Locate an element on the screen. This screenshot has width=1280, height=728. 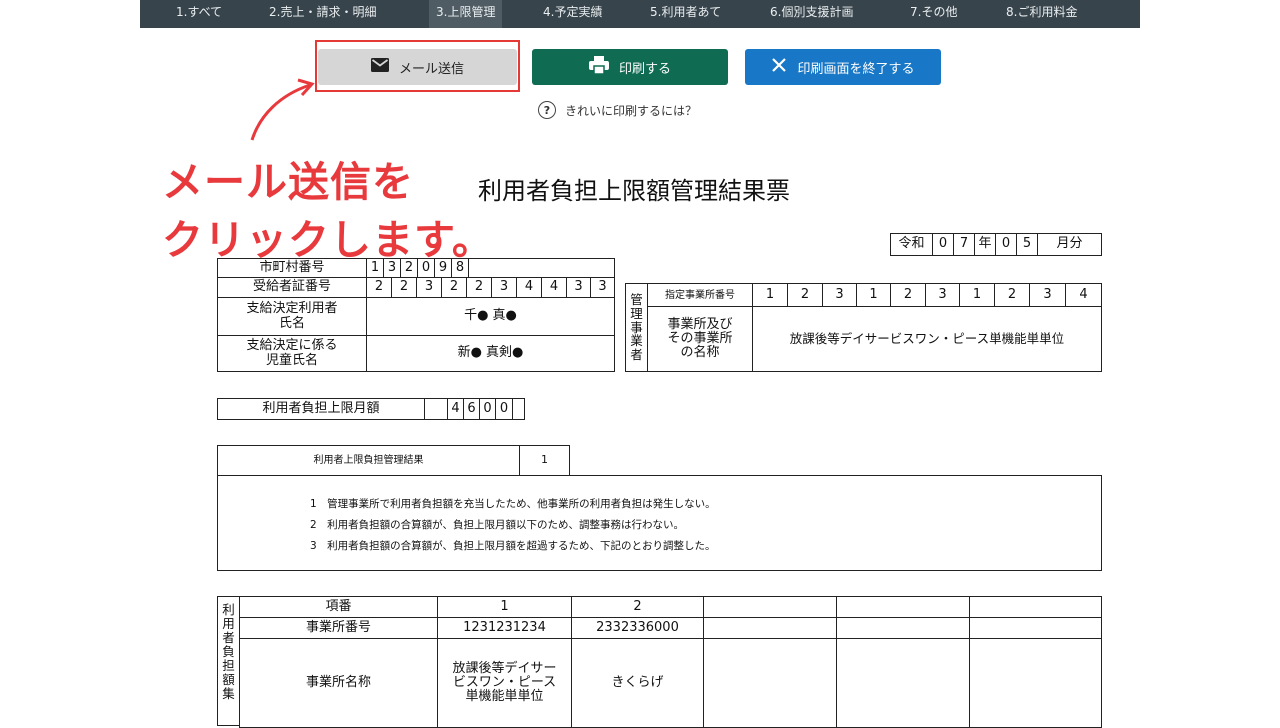
result-label: 利用者上限負担管理結果 is located at coordinates (368, 460).